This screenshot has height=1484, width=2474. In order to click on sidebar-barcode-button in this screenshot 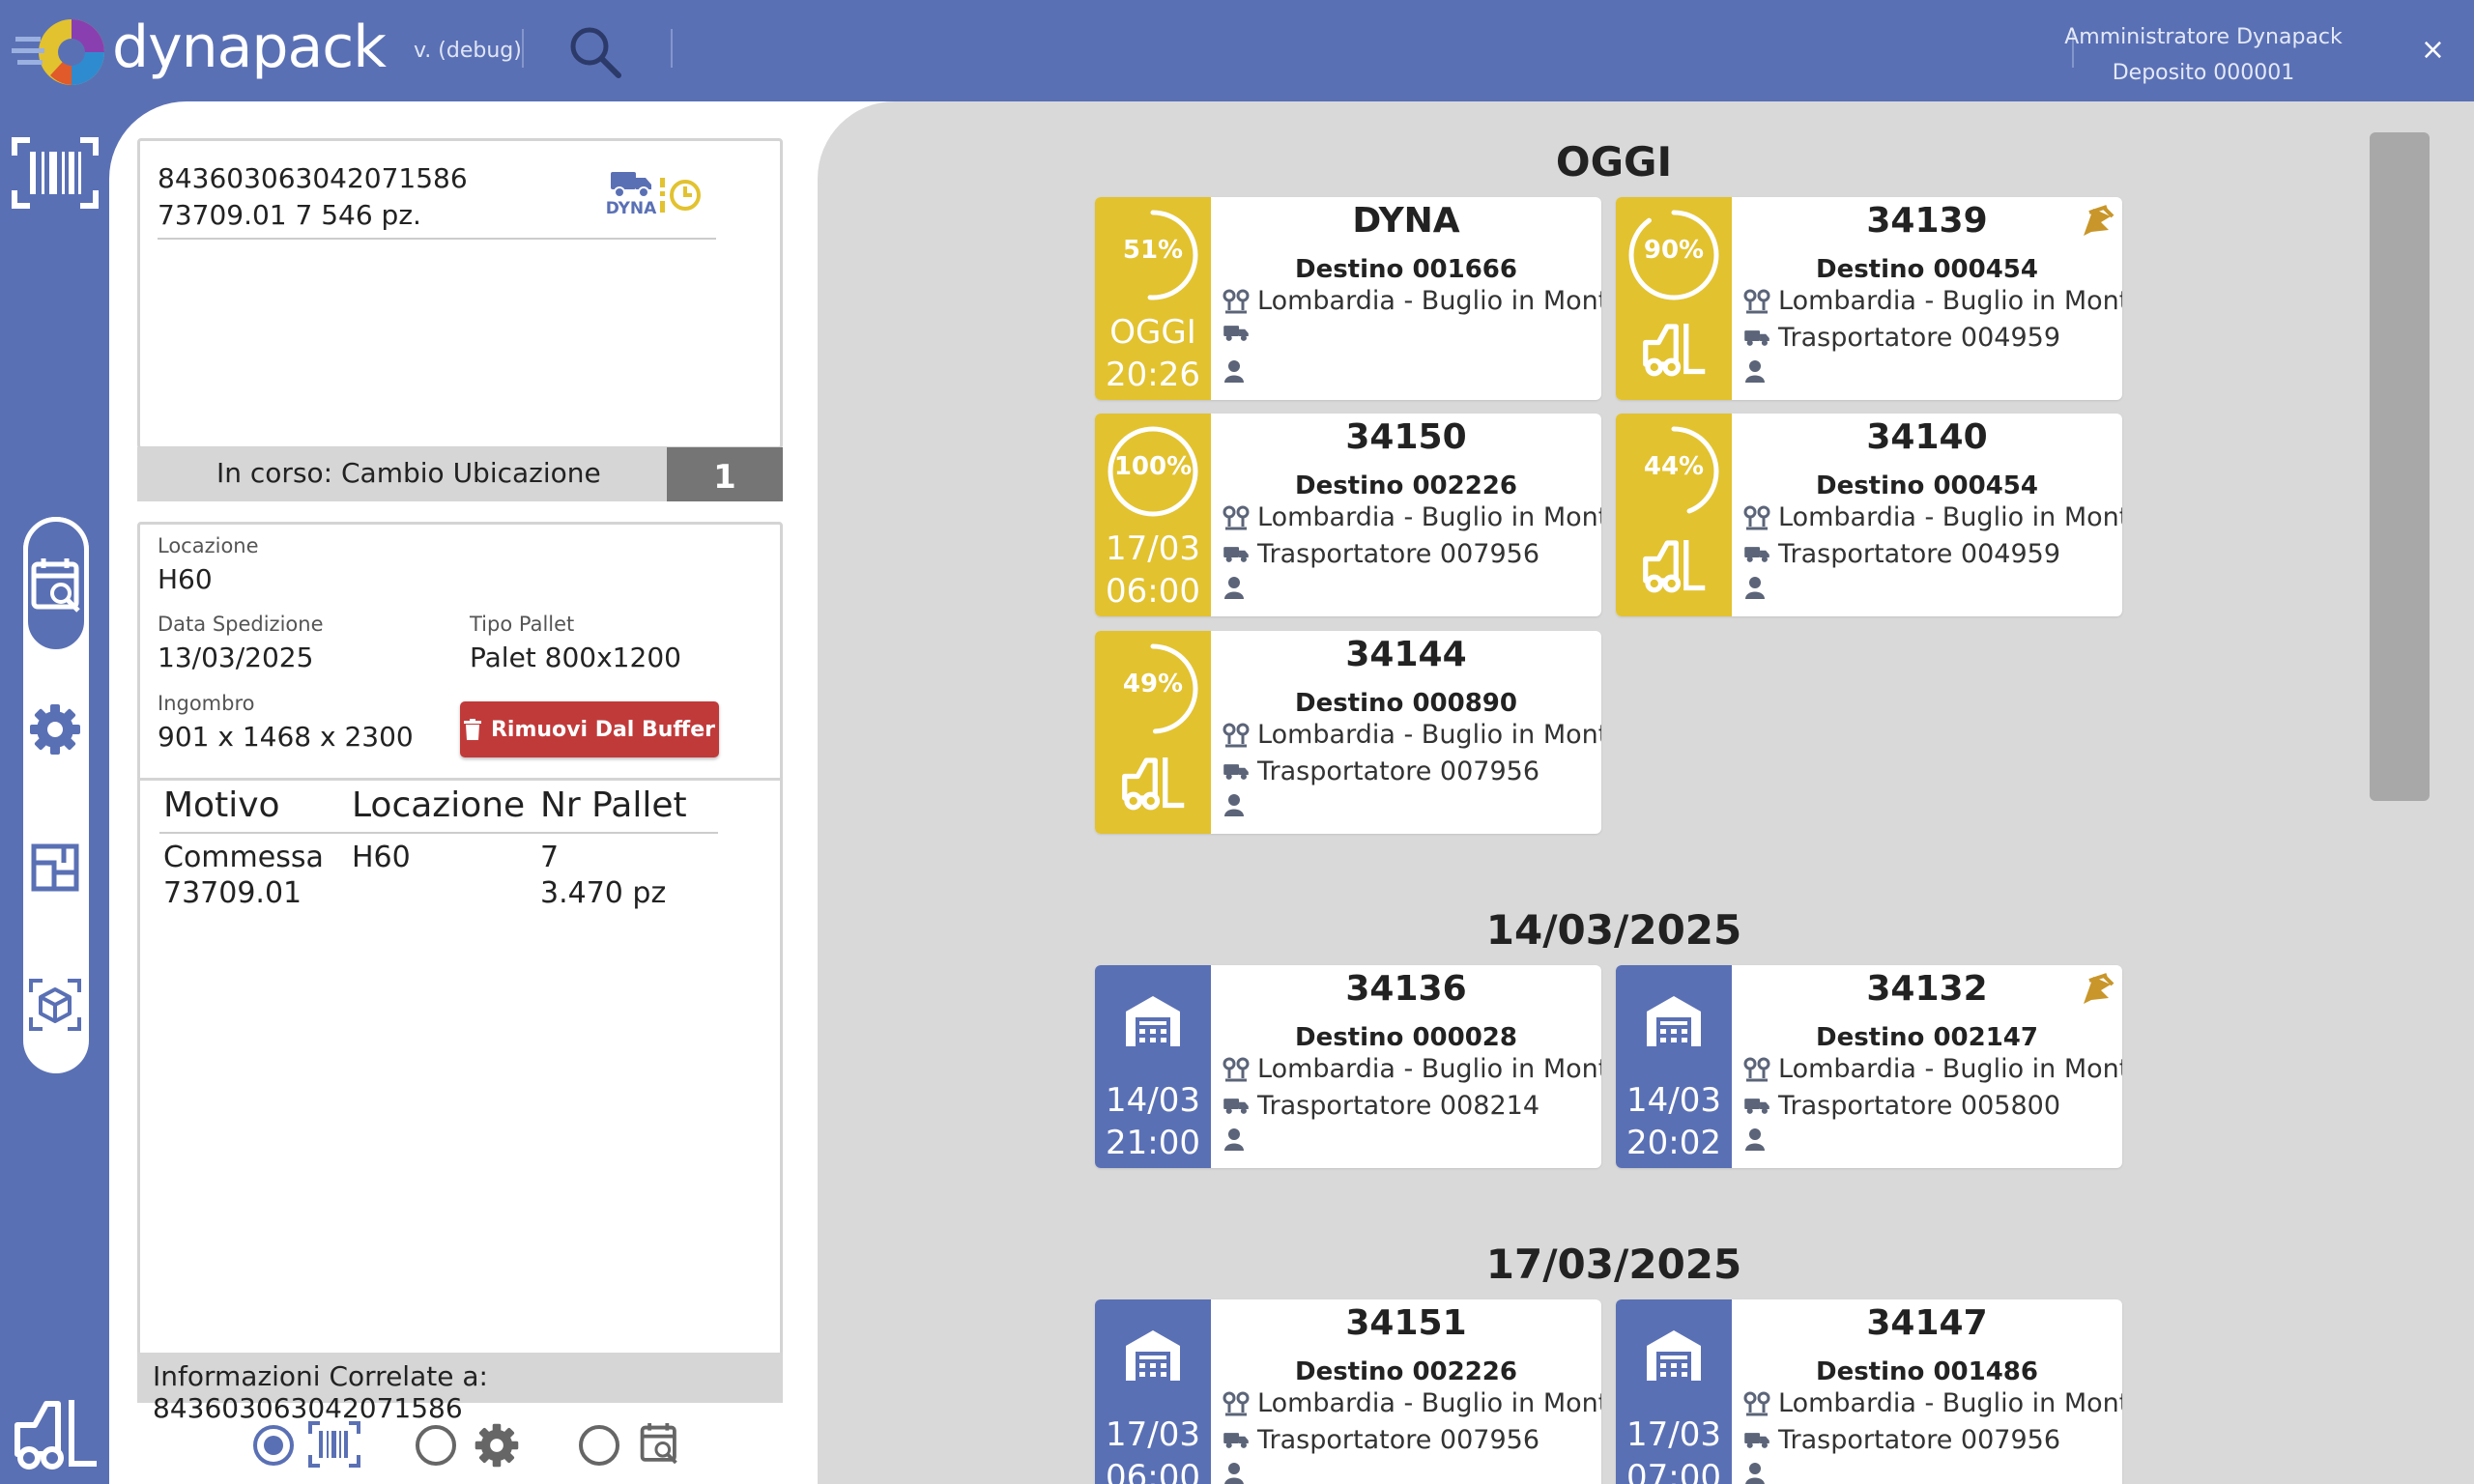, I will do `click(55, 173)`.